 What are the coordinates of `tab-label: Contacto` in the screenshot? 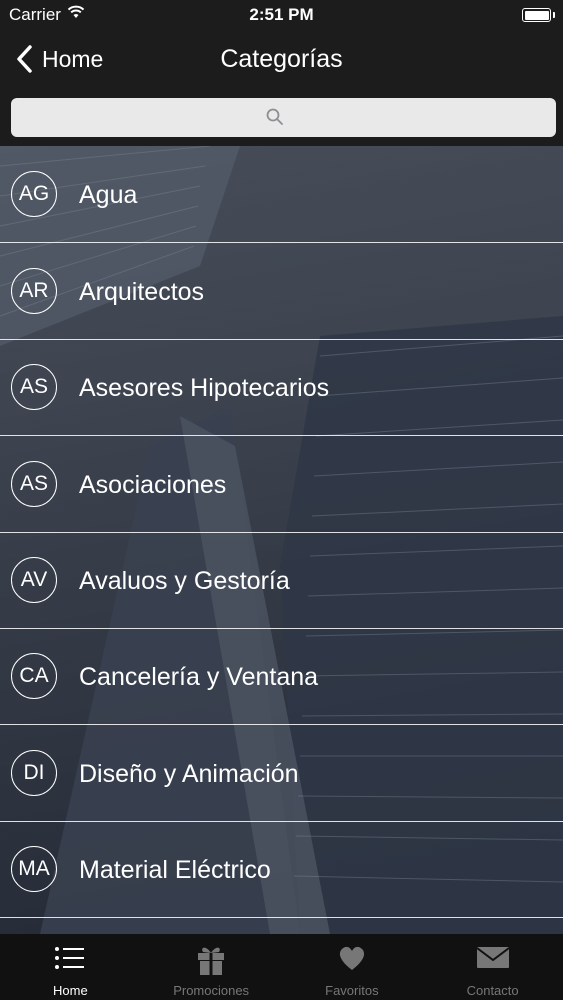 It's located at (492, 990).